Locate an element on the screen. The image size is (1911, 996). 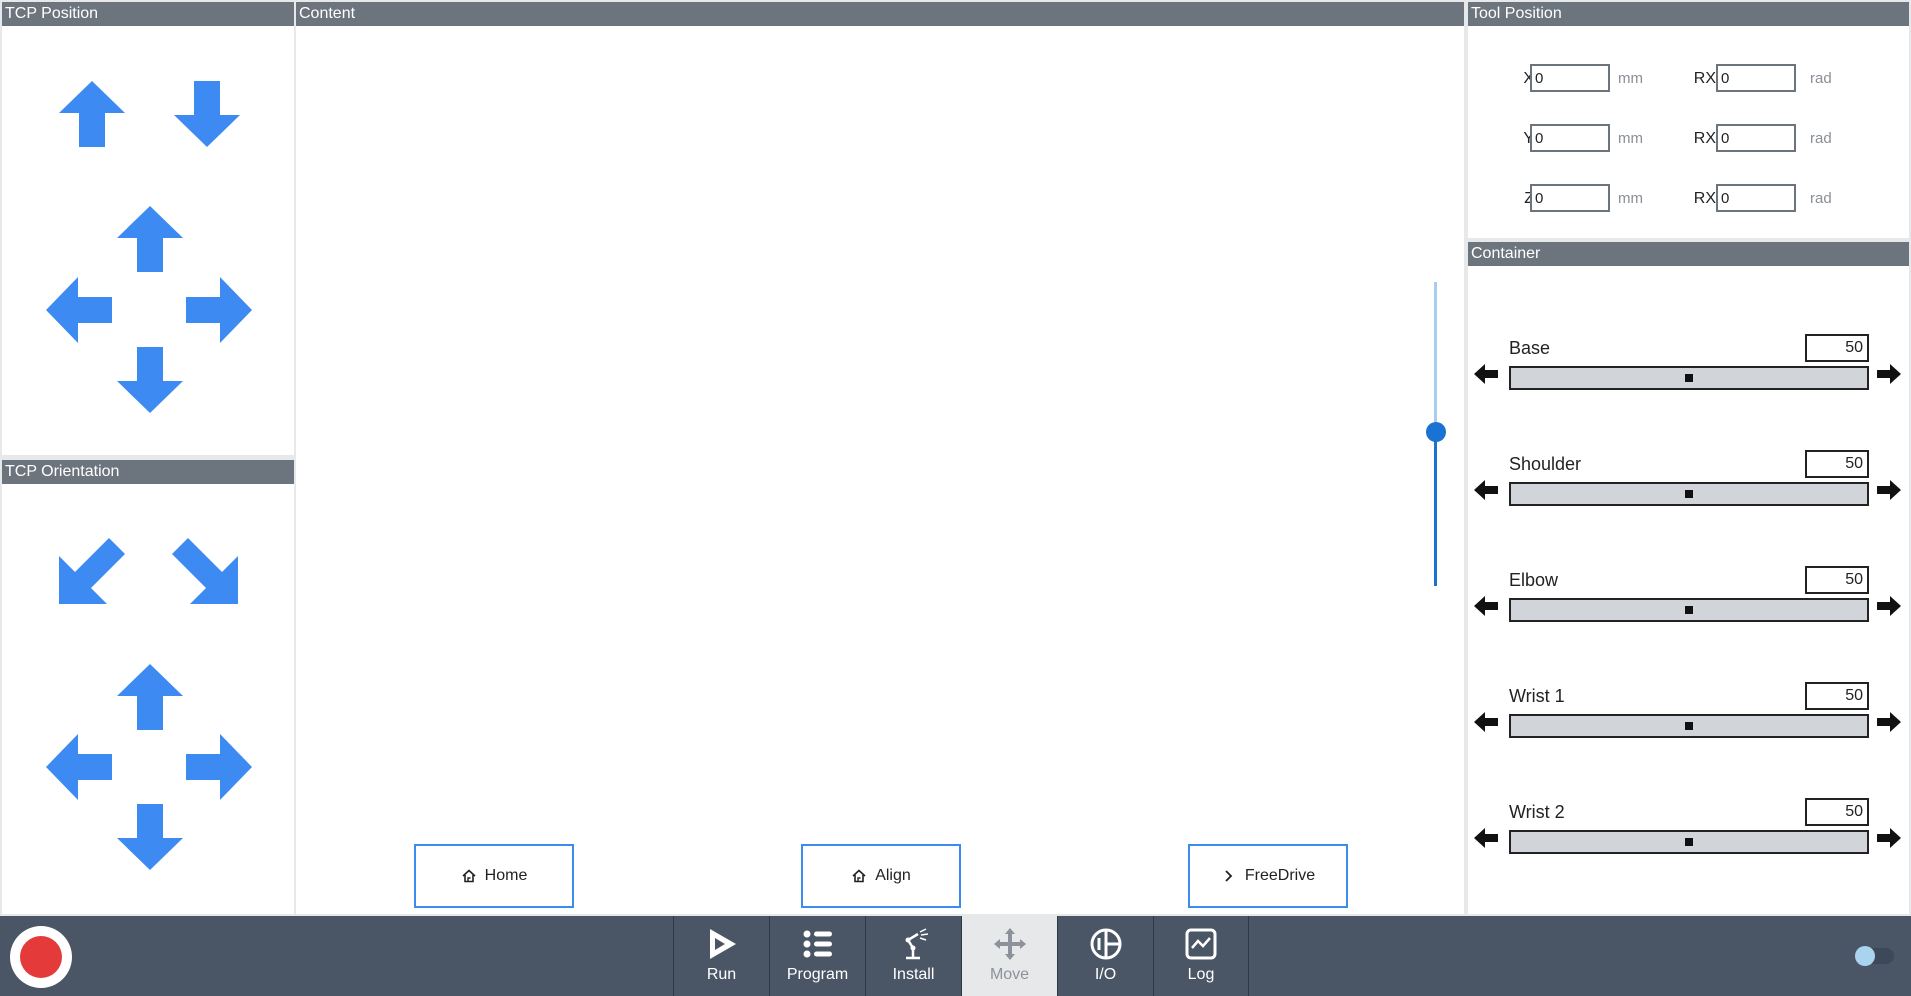
freedrive-button-label: FreeDrive is located at coordinates (1280, 875).